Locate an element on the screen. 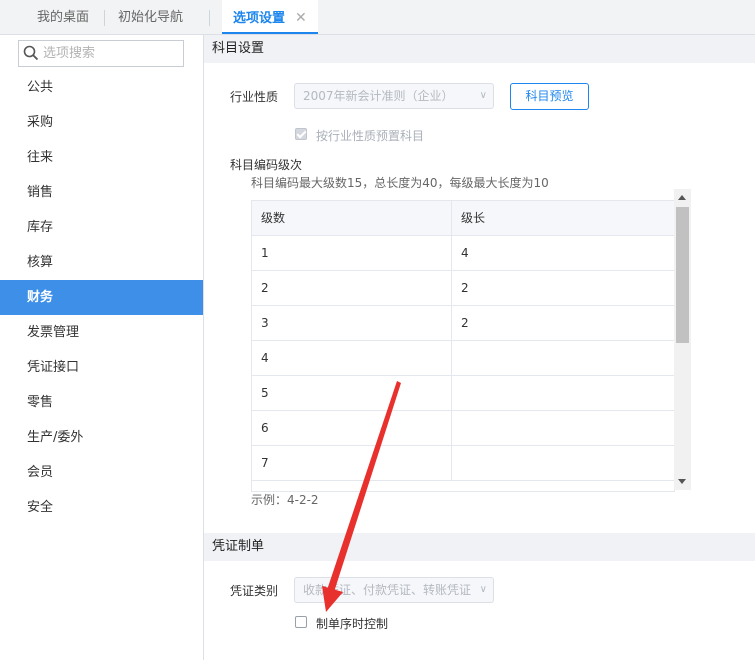 The image size is (755, 660). level-cell: 2 is located at coordinates (352, 288).